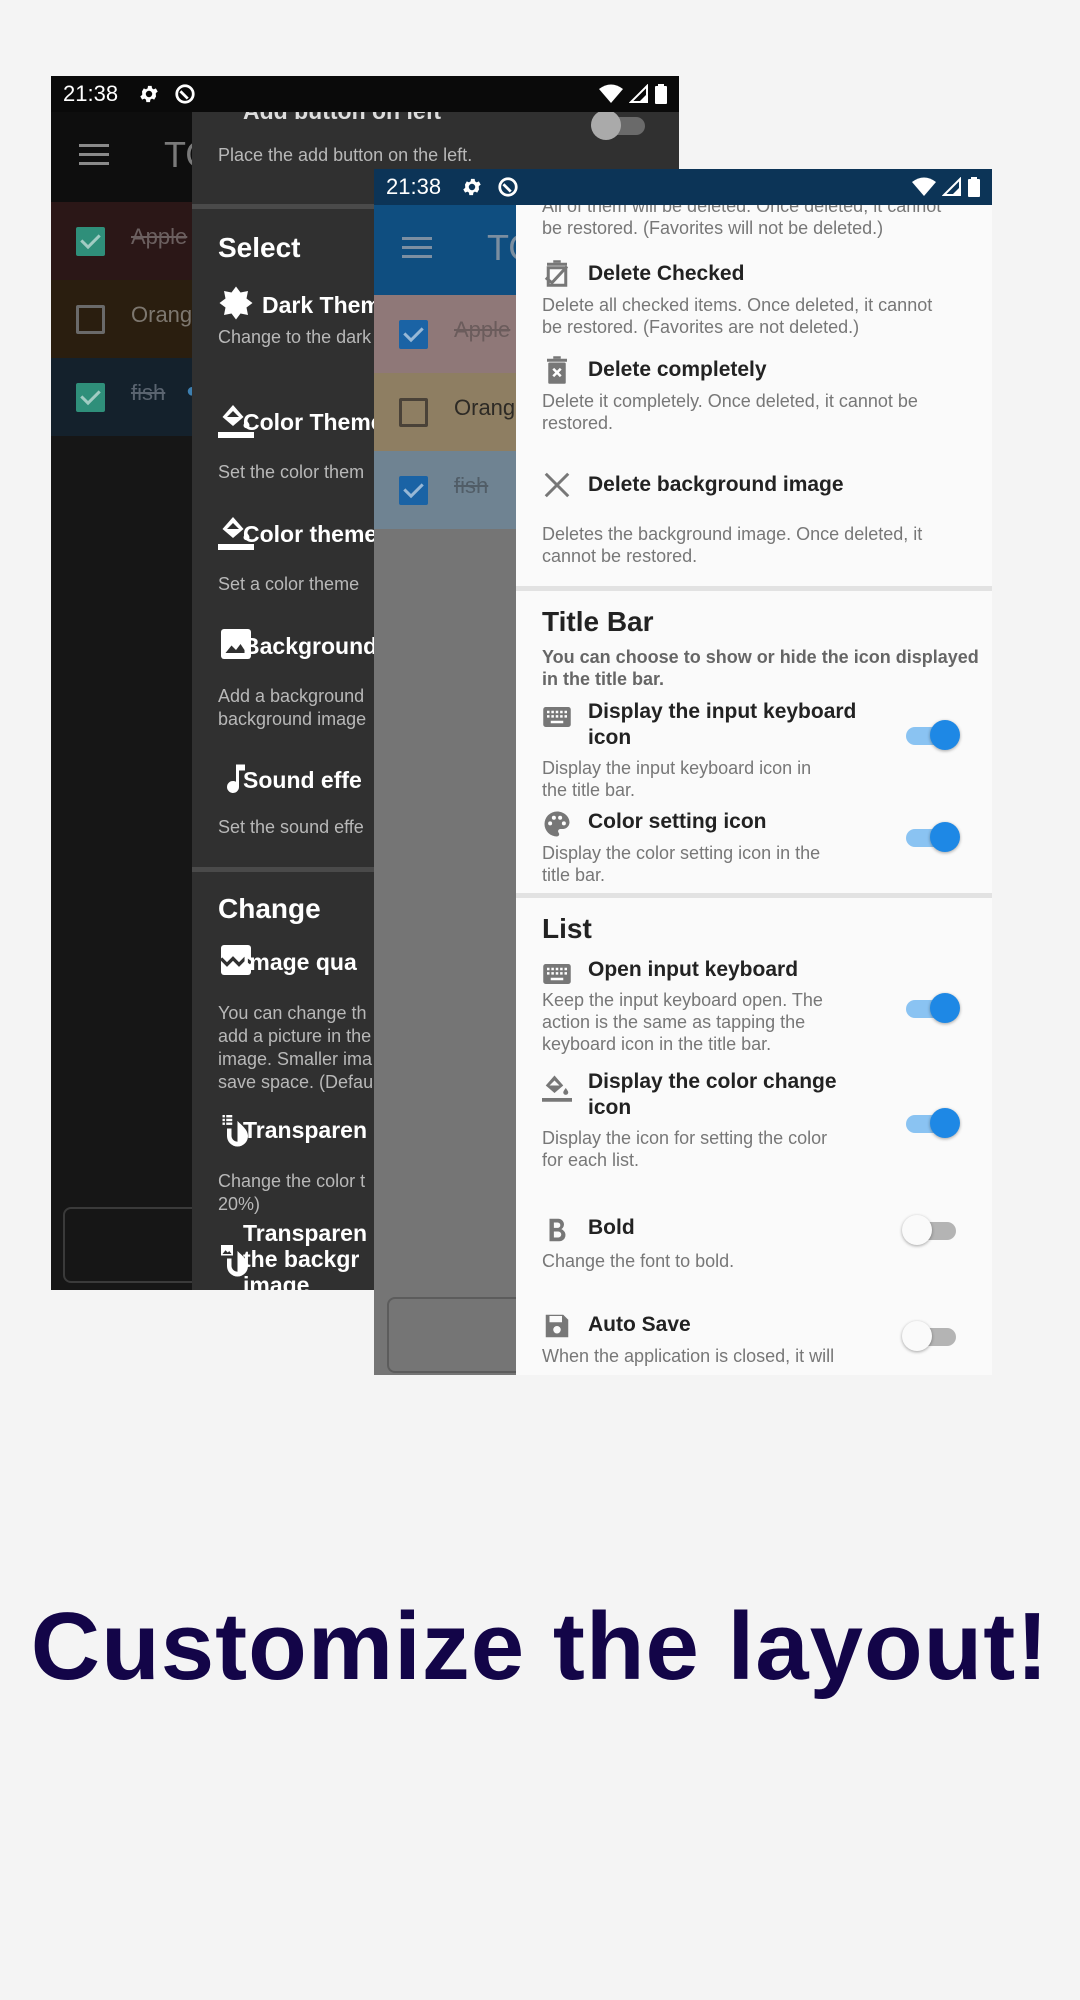 The image size is (1080, 2000). Describe the element at coordinates (567, 928) in the screenshot. I see `section-header-list: List` at that location.